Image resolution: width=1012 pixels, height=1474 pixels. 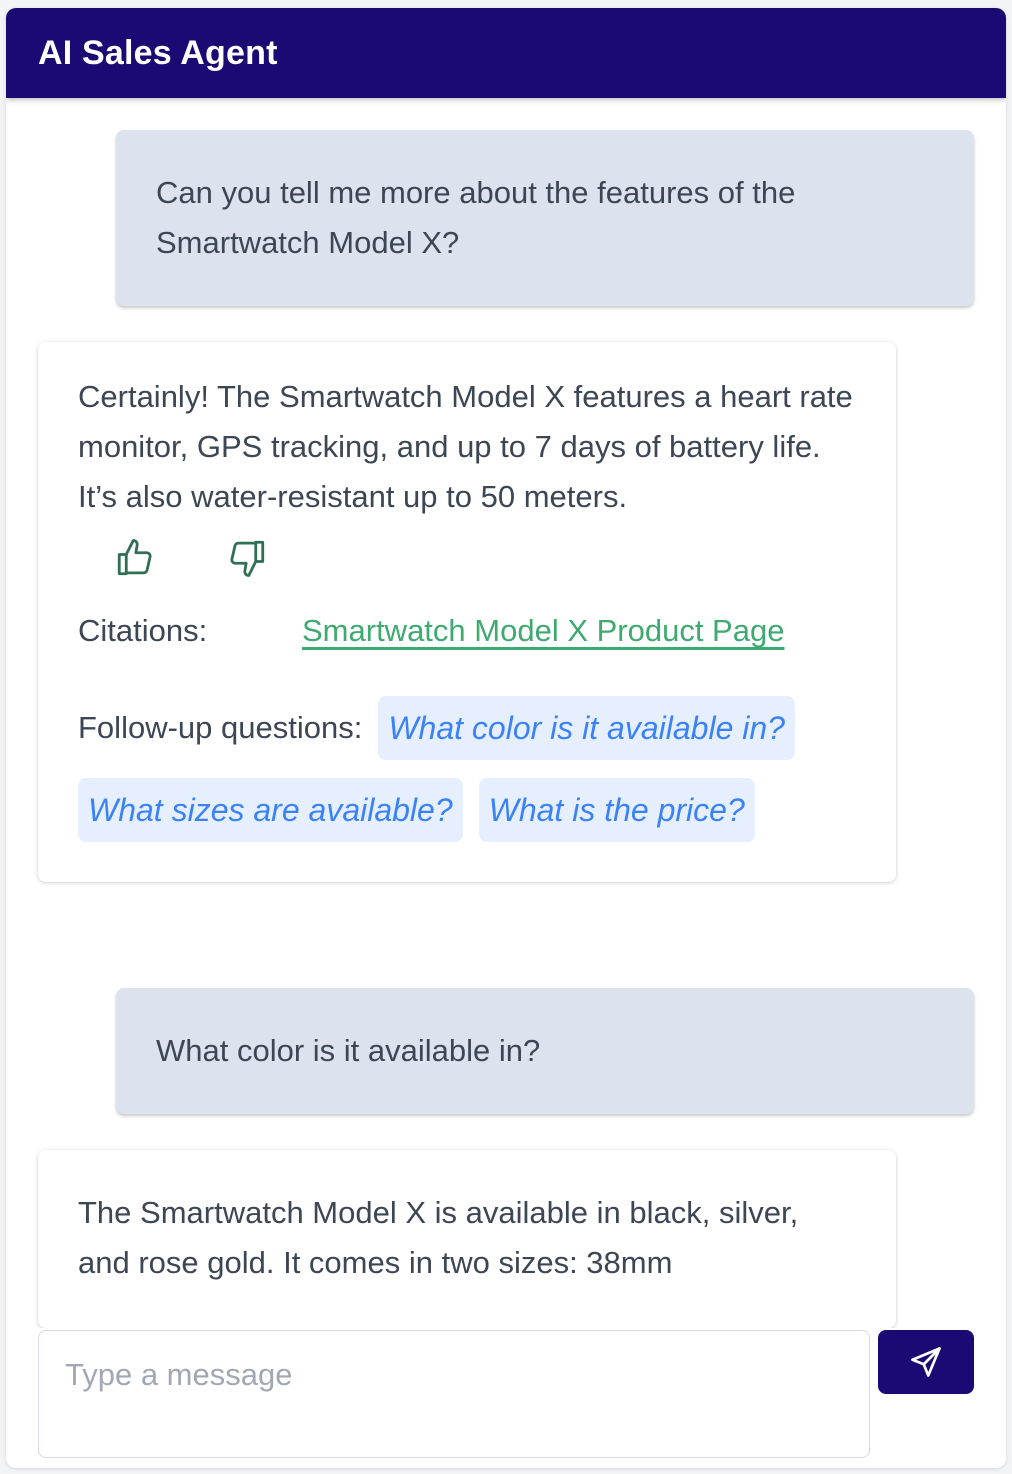 What do you see at coordinates (543, 631) in the screenshot?
I see `citation-link: Smartwatch Model X Product Page` at bounding box center [543, 631].